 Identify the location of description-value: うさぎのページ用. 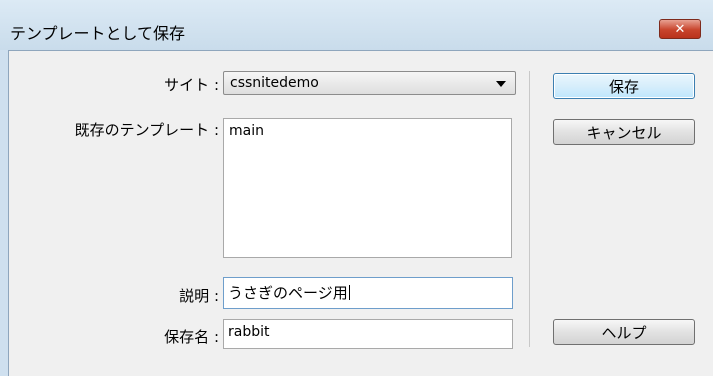
(288, 293).